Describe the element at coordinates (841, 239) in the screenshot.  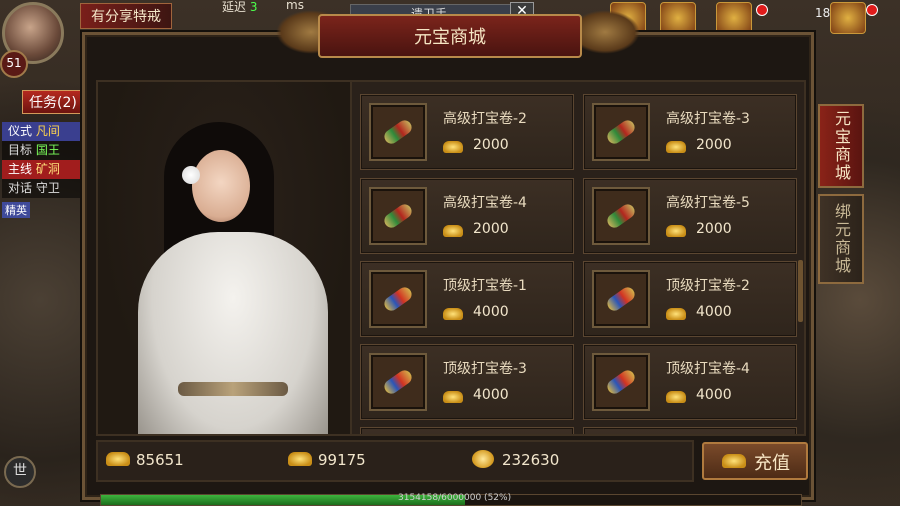
I see `tab-bound-yuanbao-shop: 绑元商城` at that location.